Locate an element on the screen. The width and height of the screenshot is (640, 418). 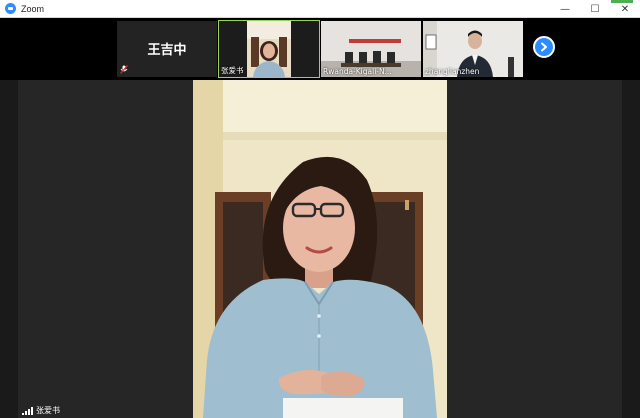
participant-tile: 王吉中 is located at coordinates (167, 49).